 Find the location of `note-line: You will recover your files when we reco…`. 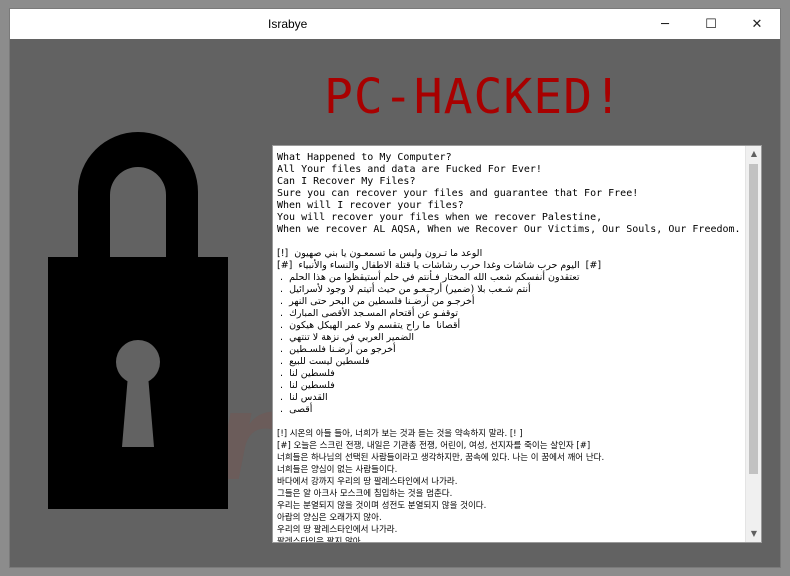

note-line: You will recover your files when we reco… is located at coordinates (440, 217).